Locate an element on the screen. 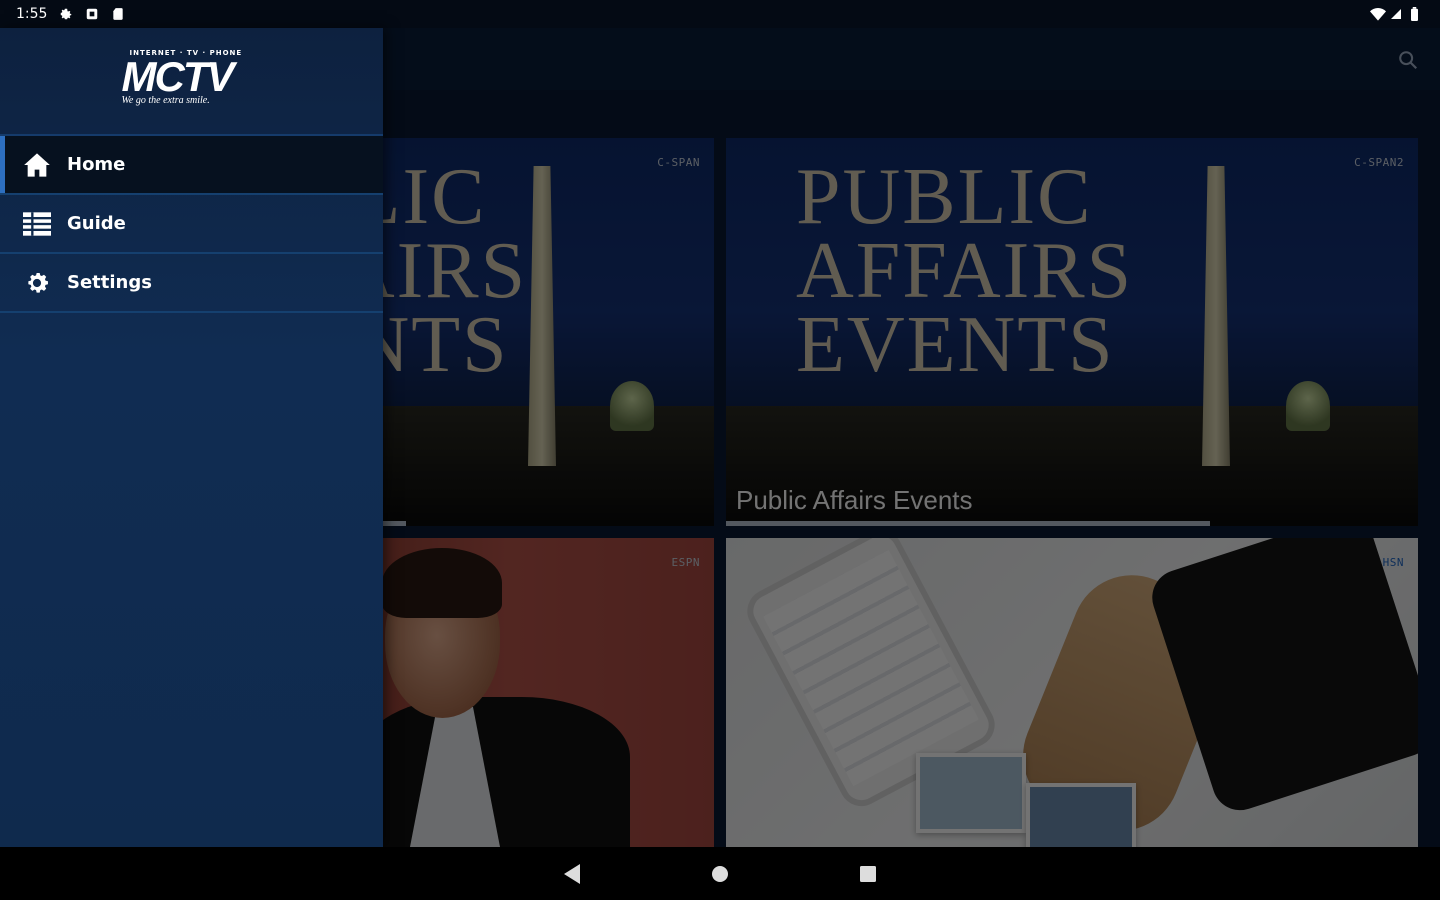 This screenshot has height=900, width=1440. gear-icon is located at coordinates (37, 283).